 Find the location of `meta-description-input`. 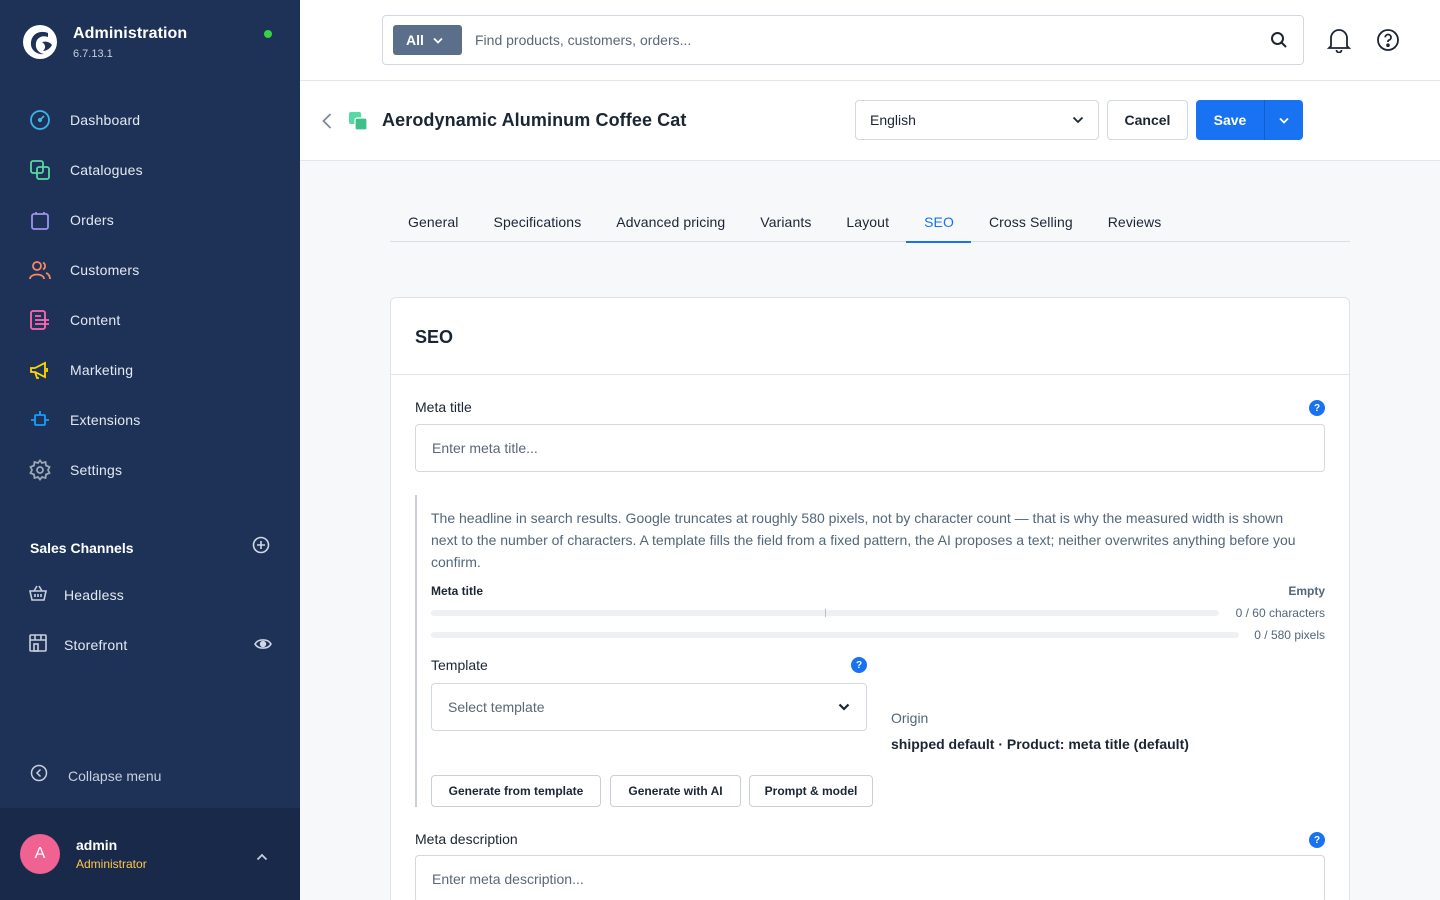

meta-description-input is located at coordinates (870, 877).